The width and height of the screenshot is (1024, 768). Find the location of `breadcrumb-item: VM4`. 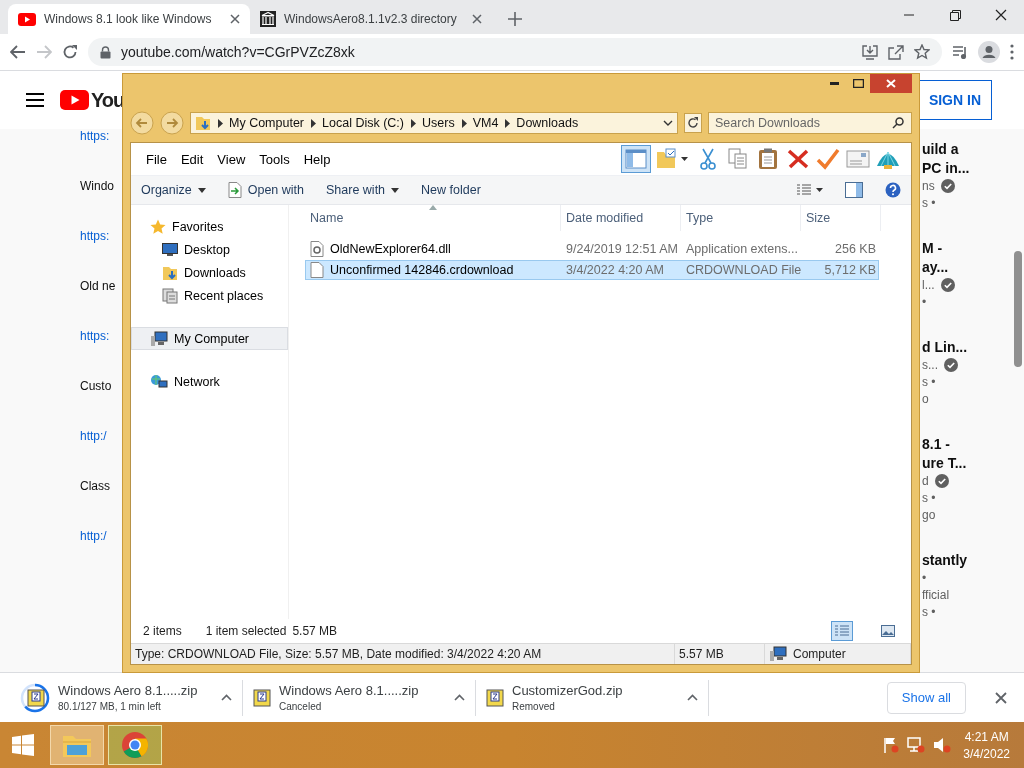

breadcrumb-item: VM4 is located at coordinates (485, 123).